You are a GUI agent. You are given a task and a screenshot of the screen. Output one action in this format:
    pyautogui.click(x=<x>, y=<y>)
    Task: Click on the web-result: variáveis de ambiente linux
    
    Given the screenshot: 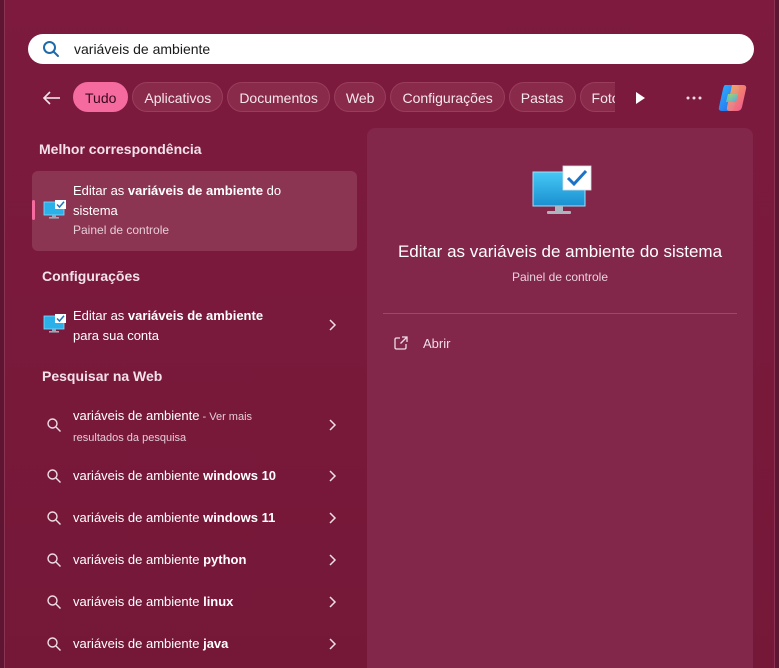 What is the action you would take?
    pyautogui.click(x=194, y=602)
    